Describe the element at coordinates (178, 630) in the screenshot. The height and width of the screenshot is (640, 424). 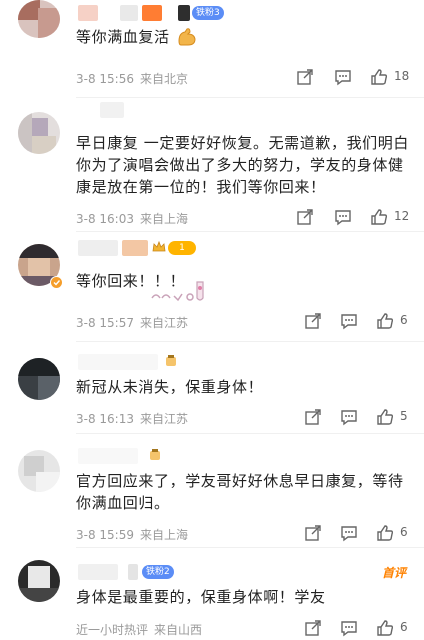
I see `comment-location: 来自山西` at that location.